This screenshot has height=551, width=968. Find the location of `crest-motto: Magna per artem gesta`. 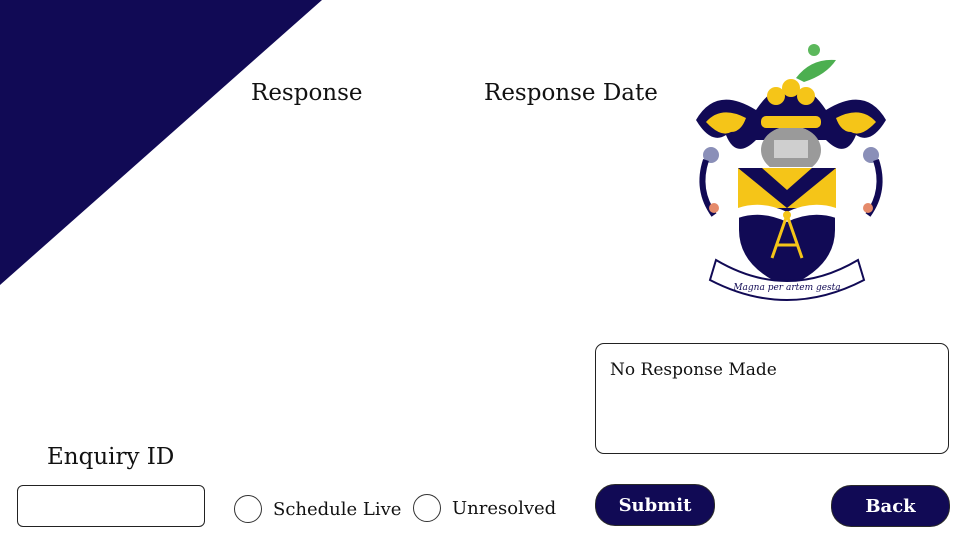

crest-motto: Magna per artem gesta is located at coordinates (786, 288).